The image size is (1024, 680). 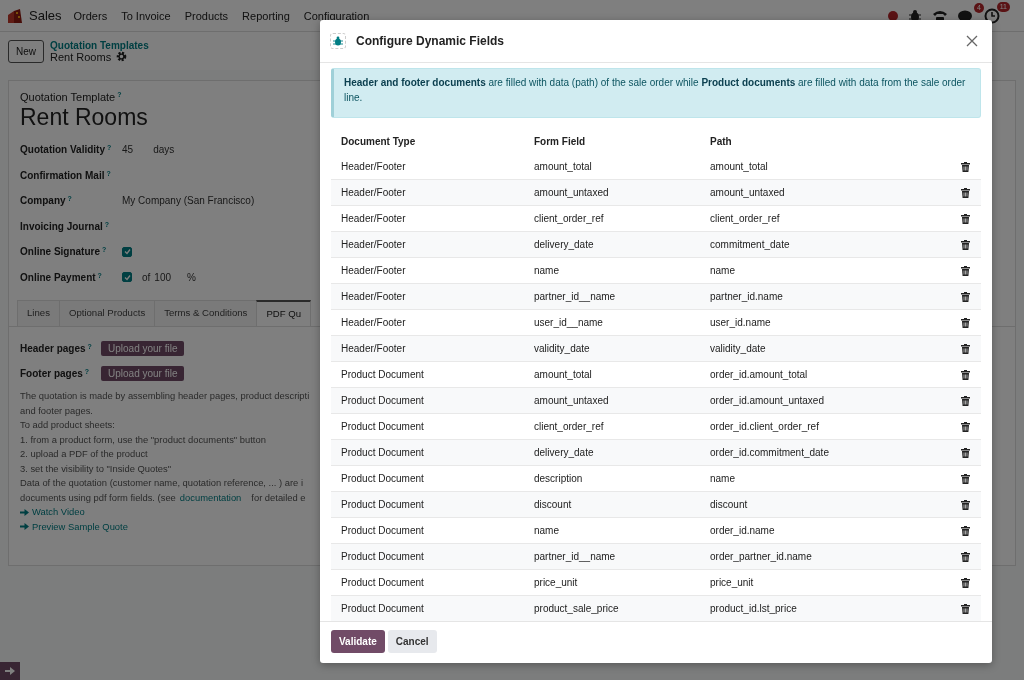 What do you see at coordinates (556, 582) in the screenshot?
I see `table-cell-text: price_unit` at bounding box center [556, 582].